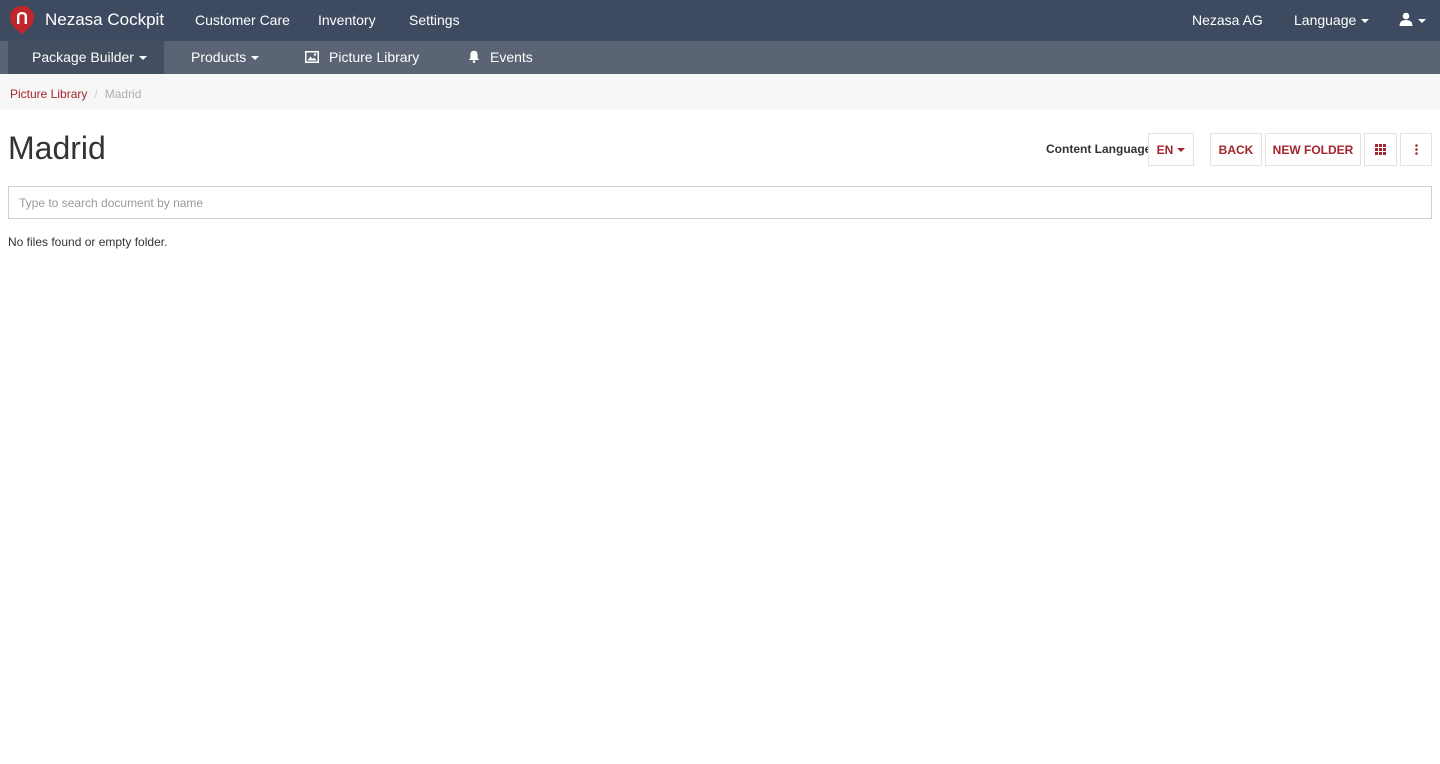 This screenshot has width=1440, height=764. I want to click on picture-icon, so click(312, 57).